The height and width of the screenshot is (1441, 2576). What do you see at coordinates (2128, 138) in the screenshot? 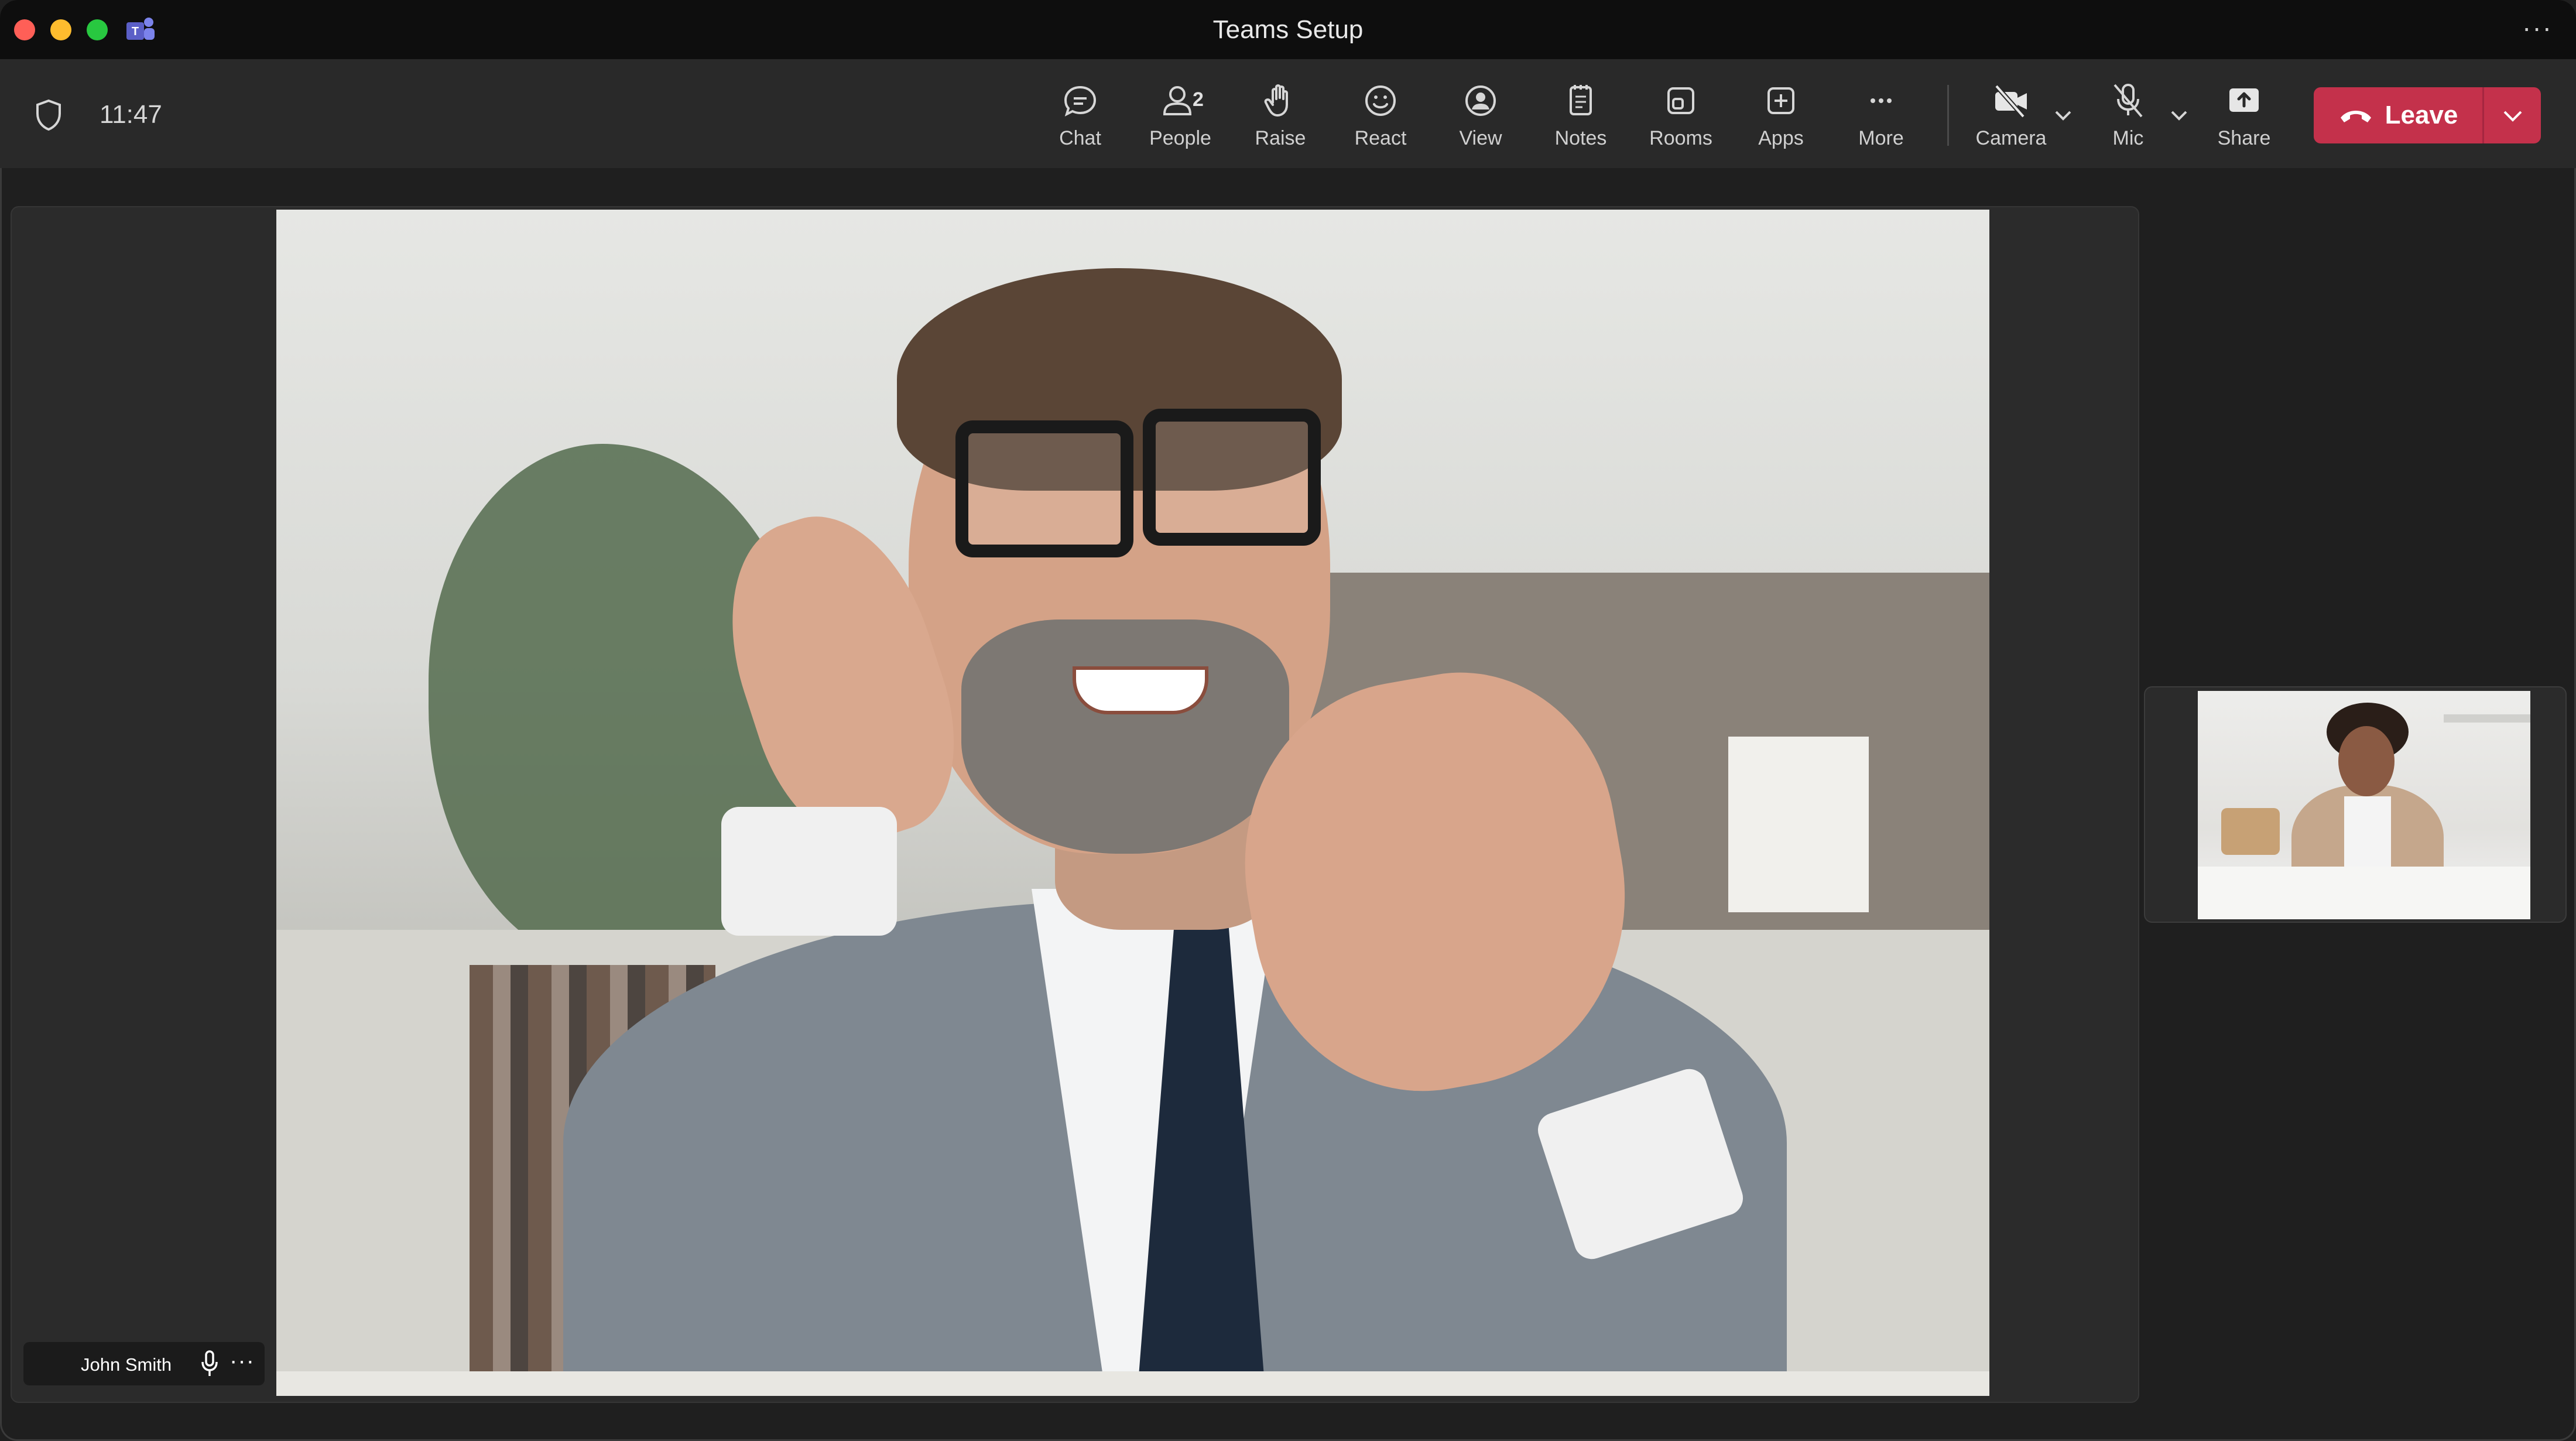
I see `mic-label: Mic` at bounding box center [2128, 138].